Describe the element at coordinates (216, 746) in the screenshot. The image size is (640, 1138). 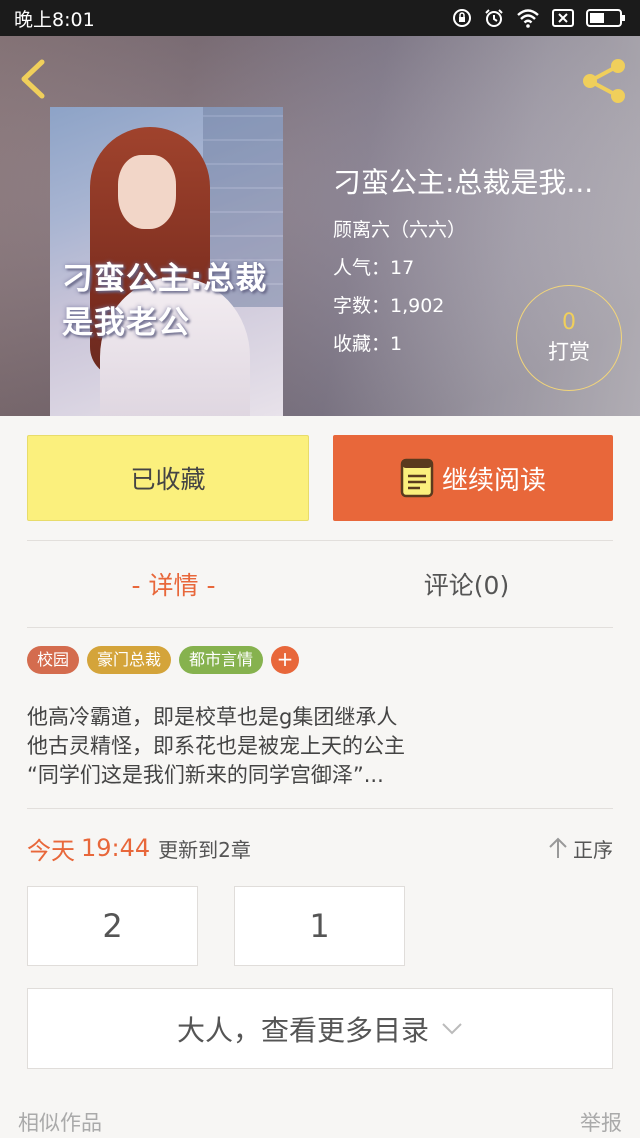
I see `intro-line: 他古灵精怪，即系花也是被宠上天的公主` at that location.